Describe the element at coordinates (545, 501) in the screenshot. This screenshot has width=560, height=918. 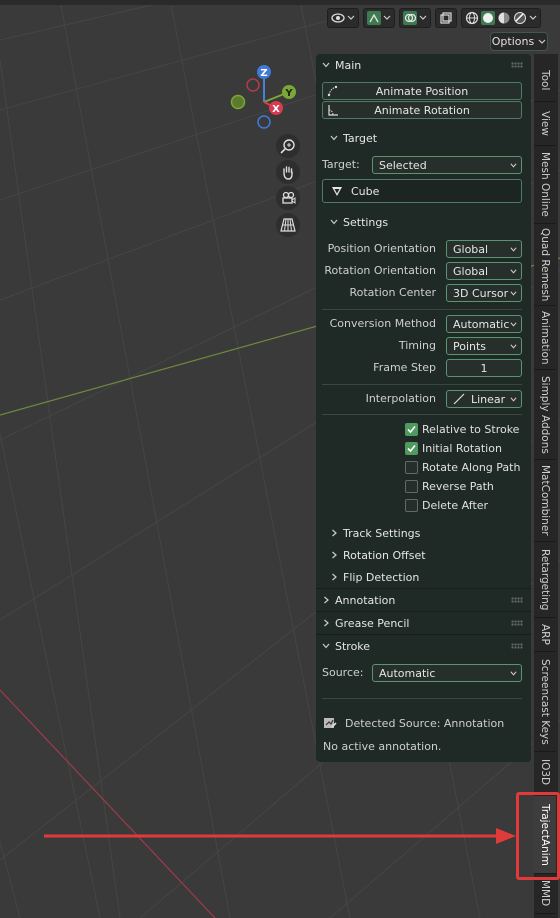
I see `tab-matcombiner: MatCombiner` at that location.